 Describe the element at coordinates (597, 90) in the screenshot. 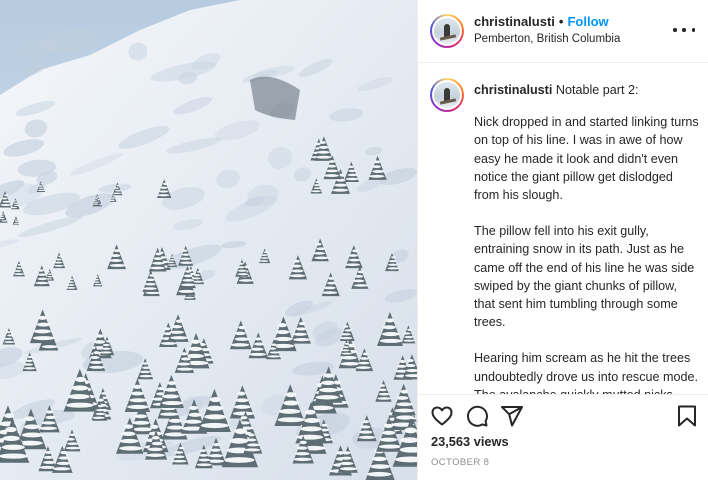

I see `caption-title: Notable part 2:` at that location.